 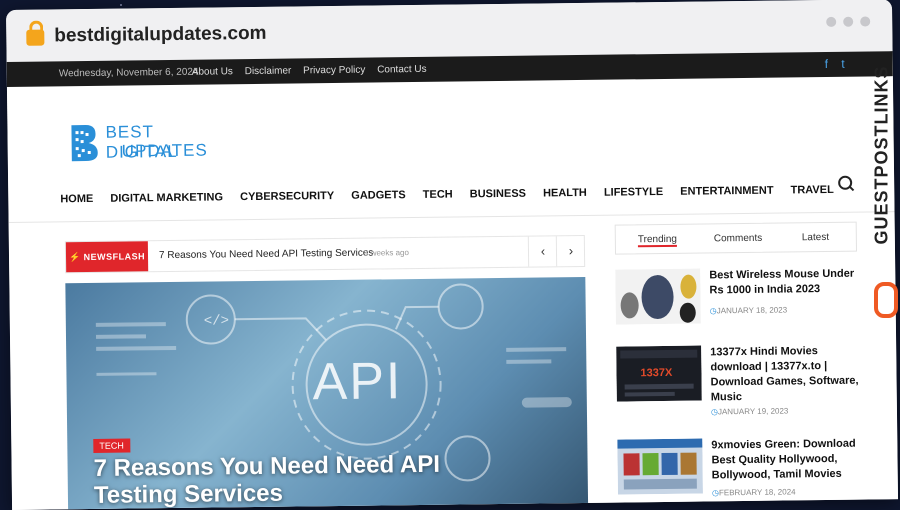 What do you see at coordinates (386, 253) in the screenshot?
I see `newsflash-time: 3 weeks ago` at bounding box center [386, 253].